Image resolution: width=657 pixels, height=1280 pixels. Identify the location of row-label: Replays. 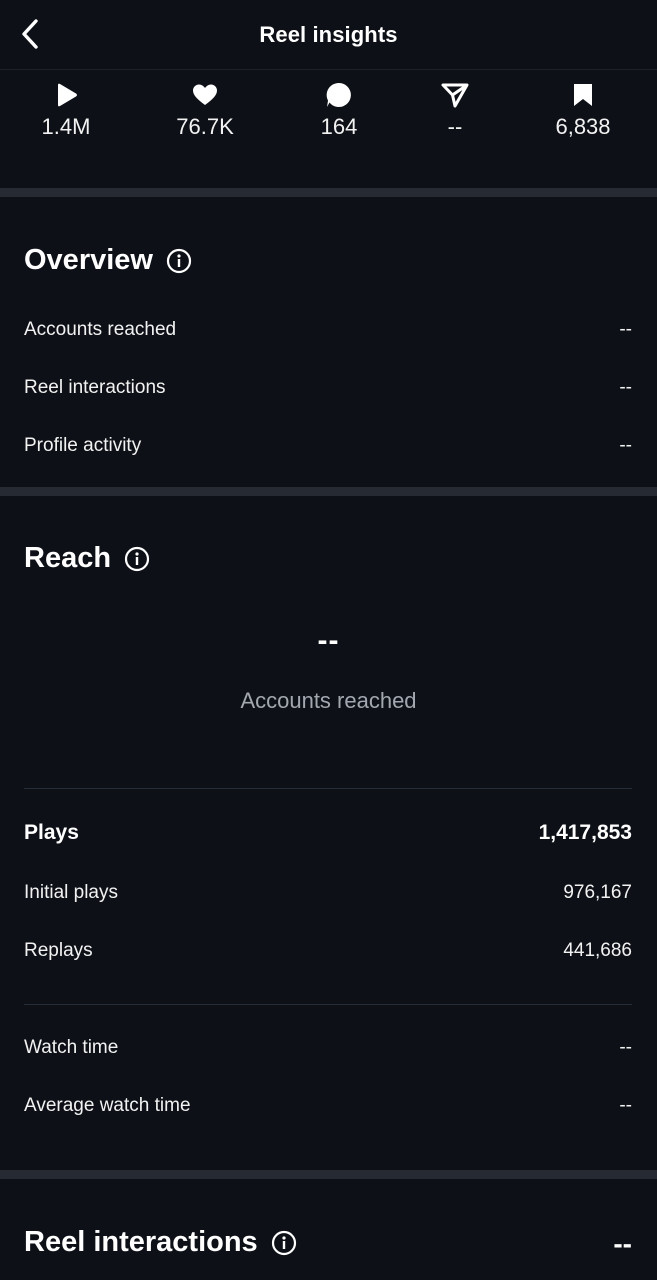
(58, 950).